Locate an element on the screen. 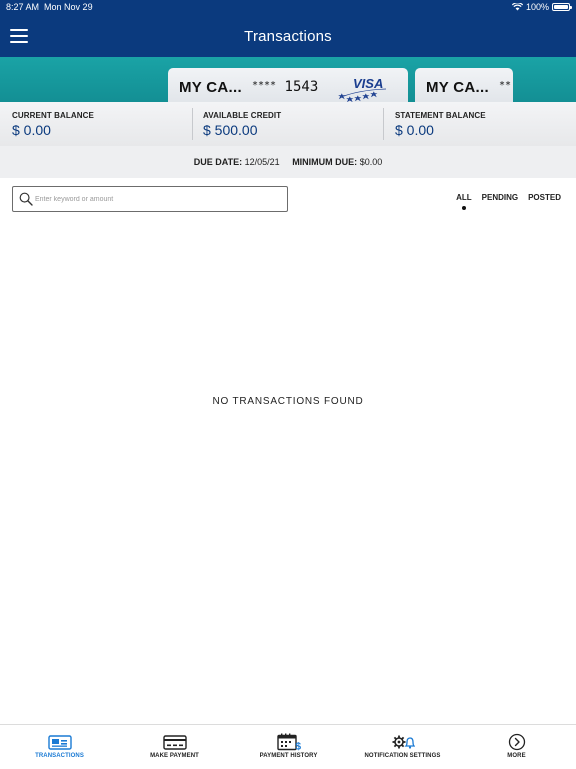  credit-card-selected: MY CA... **** 1543 VISA is located at coordinates (288, 85).